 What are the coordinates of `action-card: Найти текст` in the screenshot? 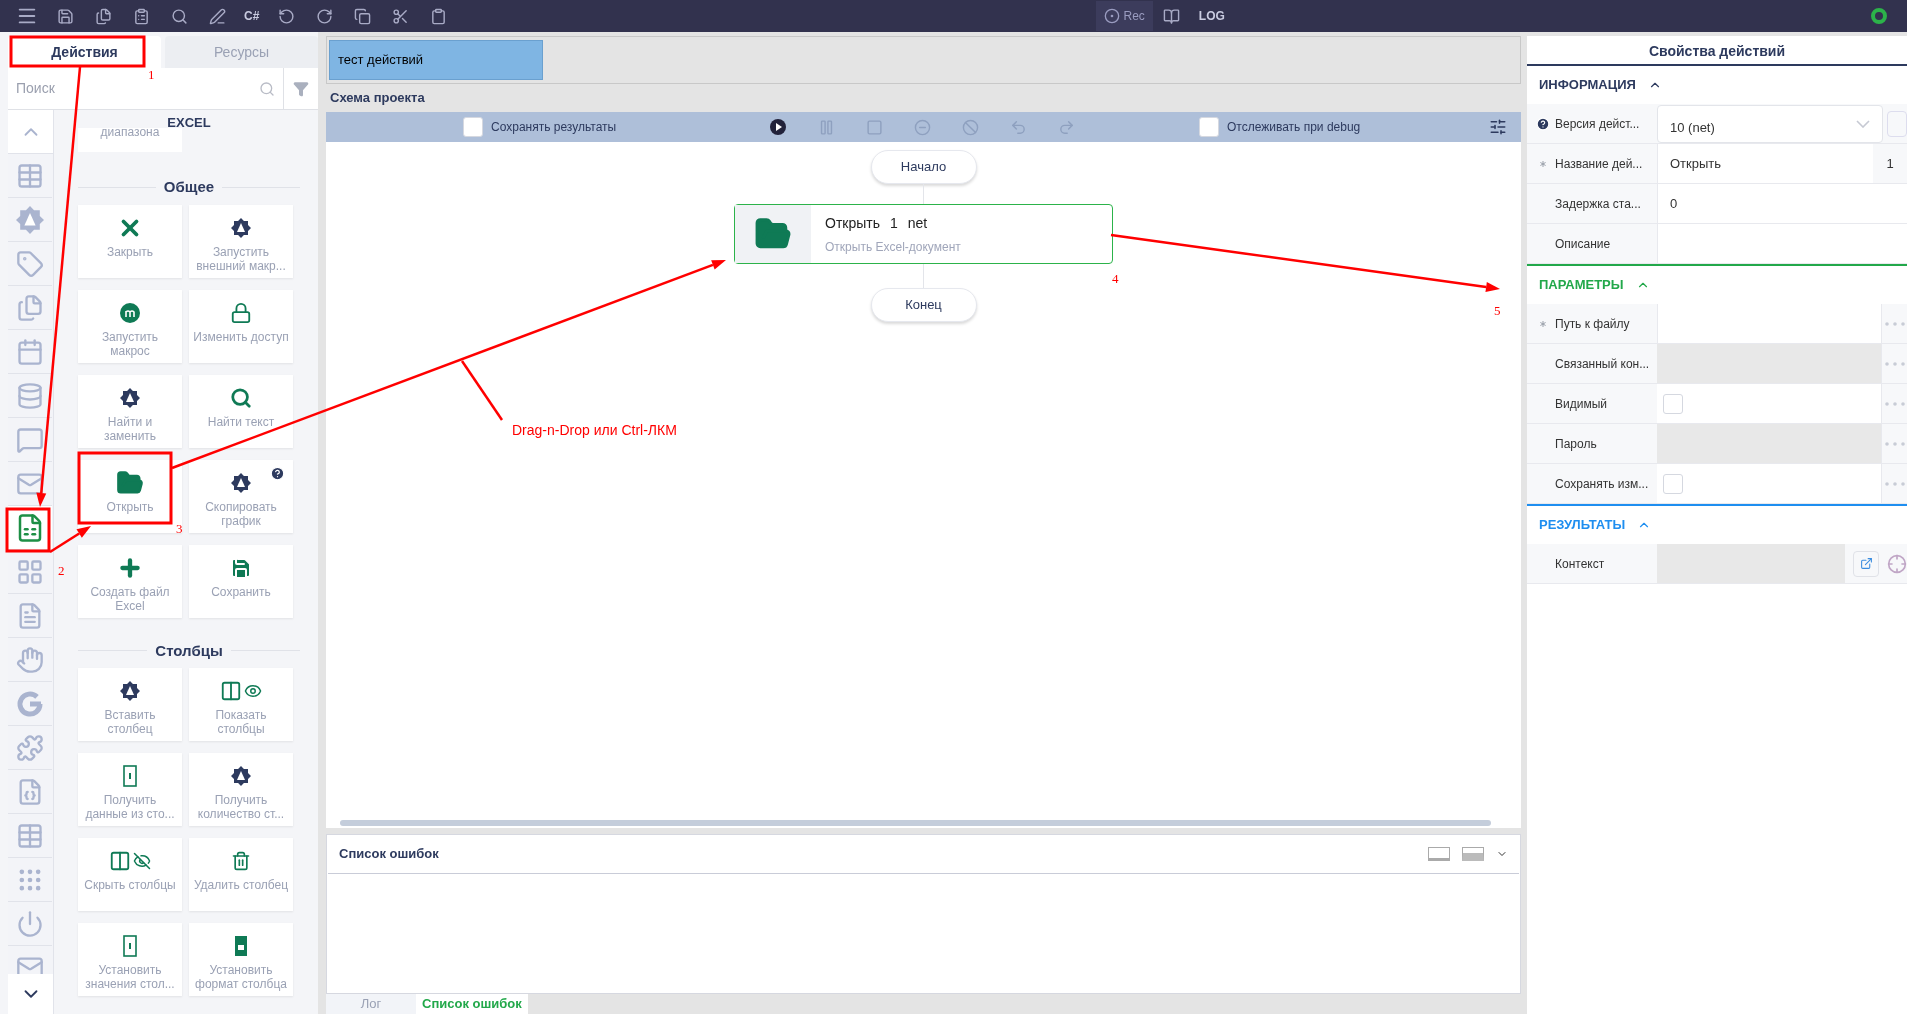 It's located at (241, 411).